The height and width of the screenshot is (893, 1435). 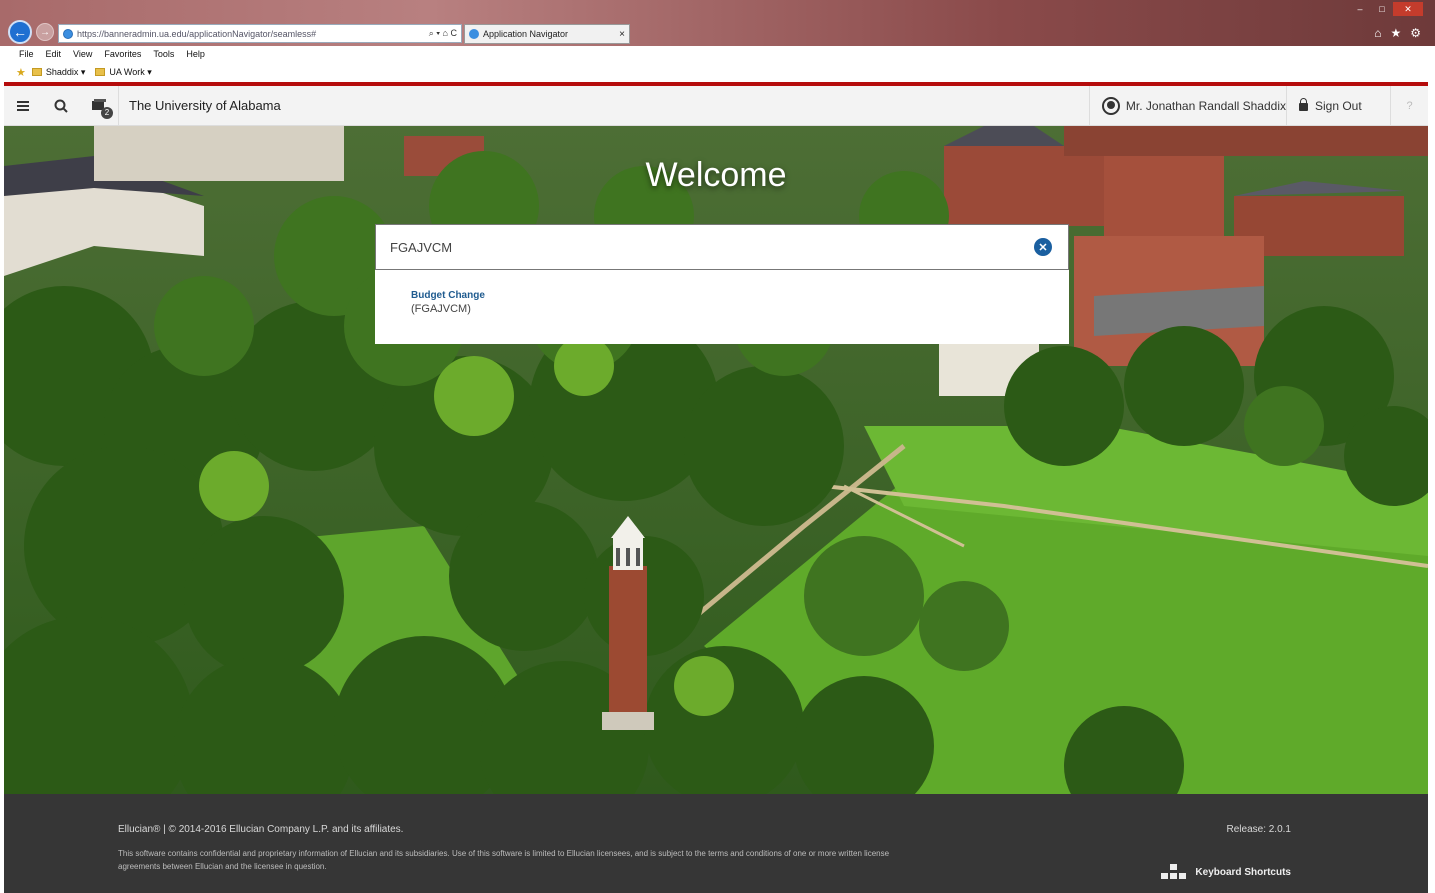 What do you see at coordinates (1382, 9) in the screenshot?
I see `maximize-icon: □` at bounding box center [1382, 9].